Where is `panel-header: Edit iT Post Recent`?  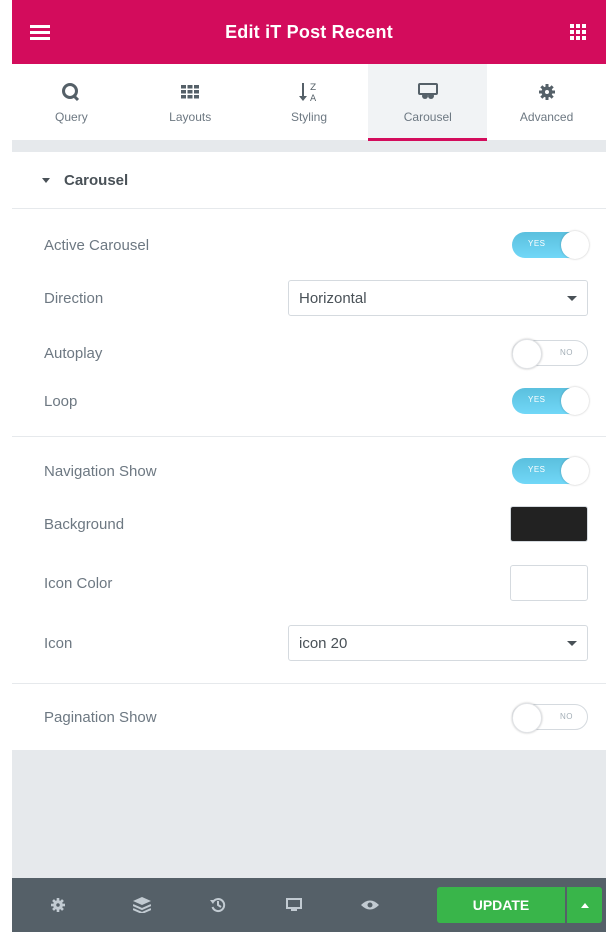 panel-header: Edit iT Post Recent is located at coordinates (309, 32).